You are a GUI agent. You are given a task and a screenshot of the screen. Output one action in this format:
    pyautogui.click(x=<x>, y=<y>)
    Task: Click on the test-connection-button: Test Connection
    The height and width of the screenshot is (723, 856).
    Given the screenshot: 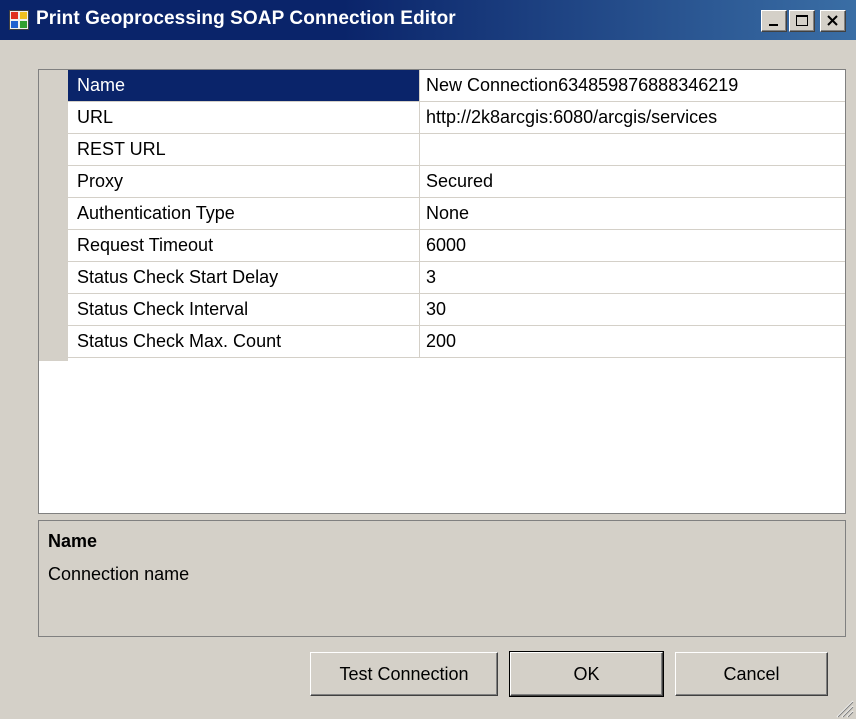 What is the action you would take?
    pyautogui.click(x=404, y=674)
    